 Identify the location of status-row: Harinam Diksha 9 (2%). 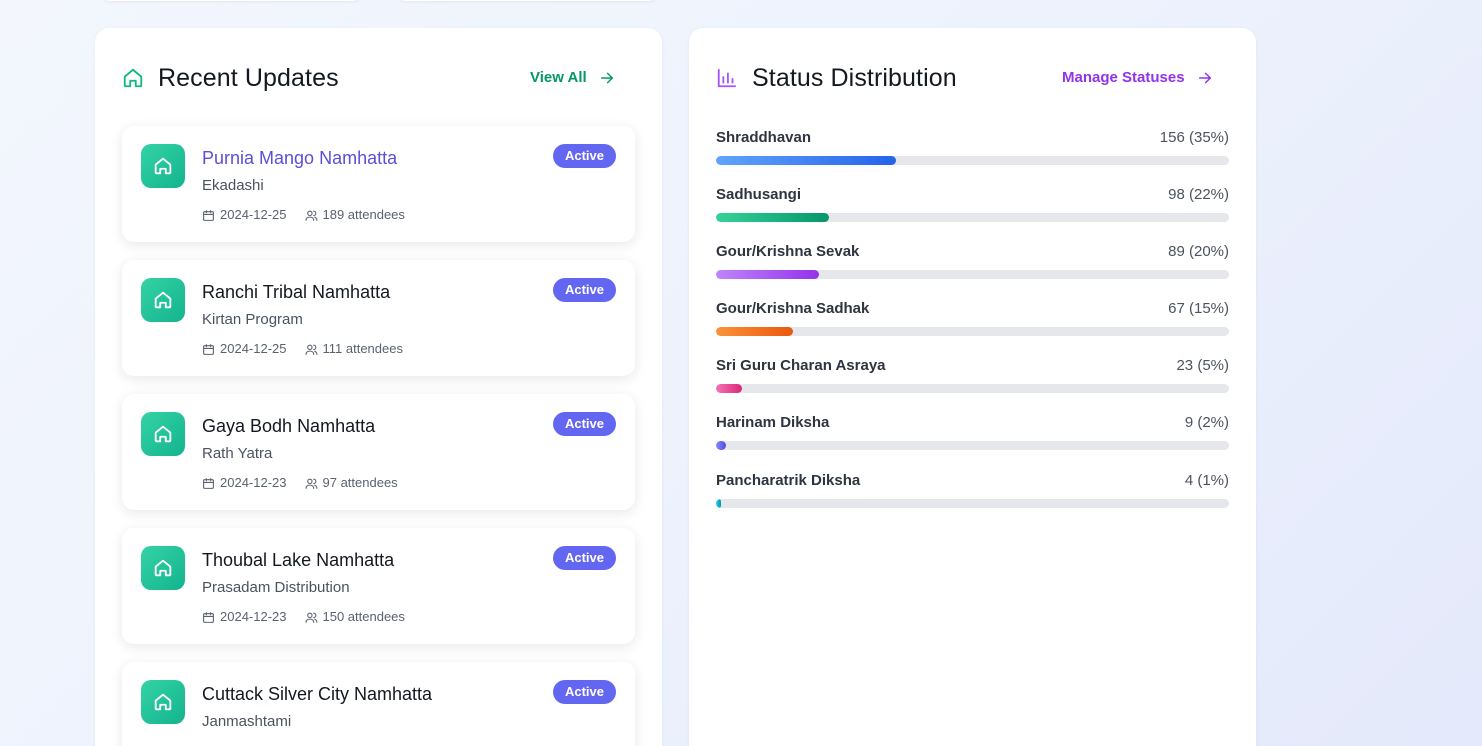
(972, 433).